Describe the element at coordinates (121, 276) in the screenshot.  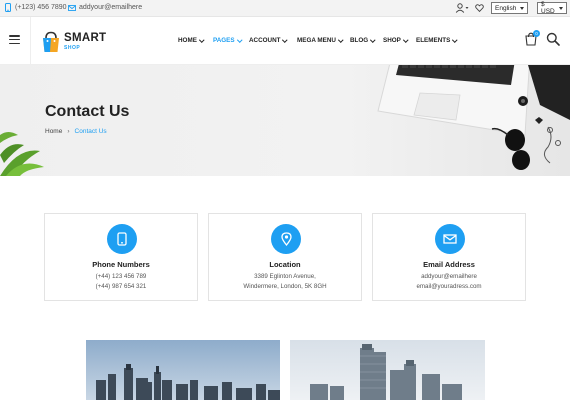
I see `card-line: (+44) 123 456 789` at that location.